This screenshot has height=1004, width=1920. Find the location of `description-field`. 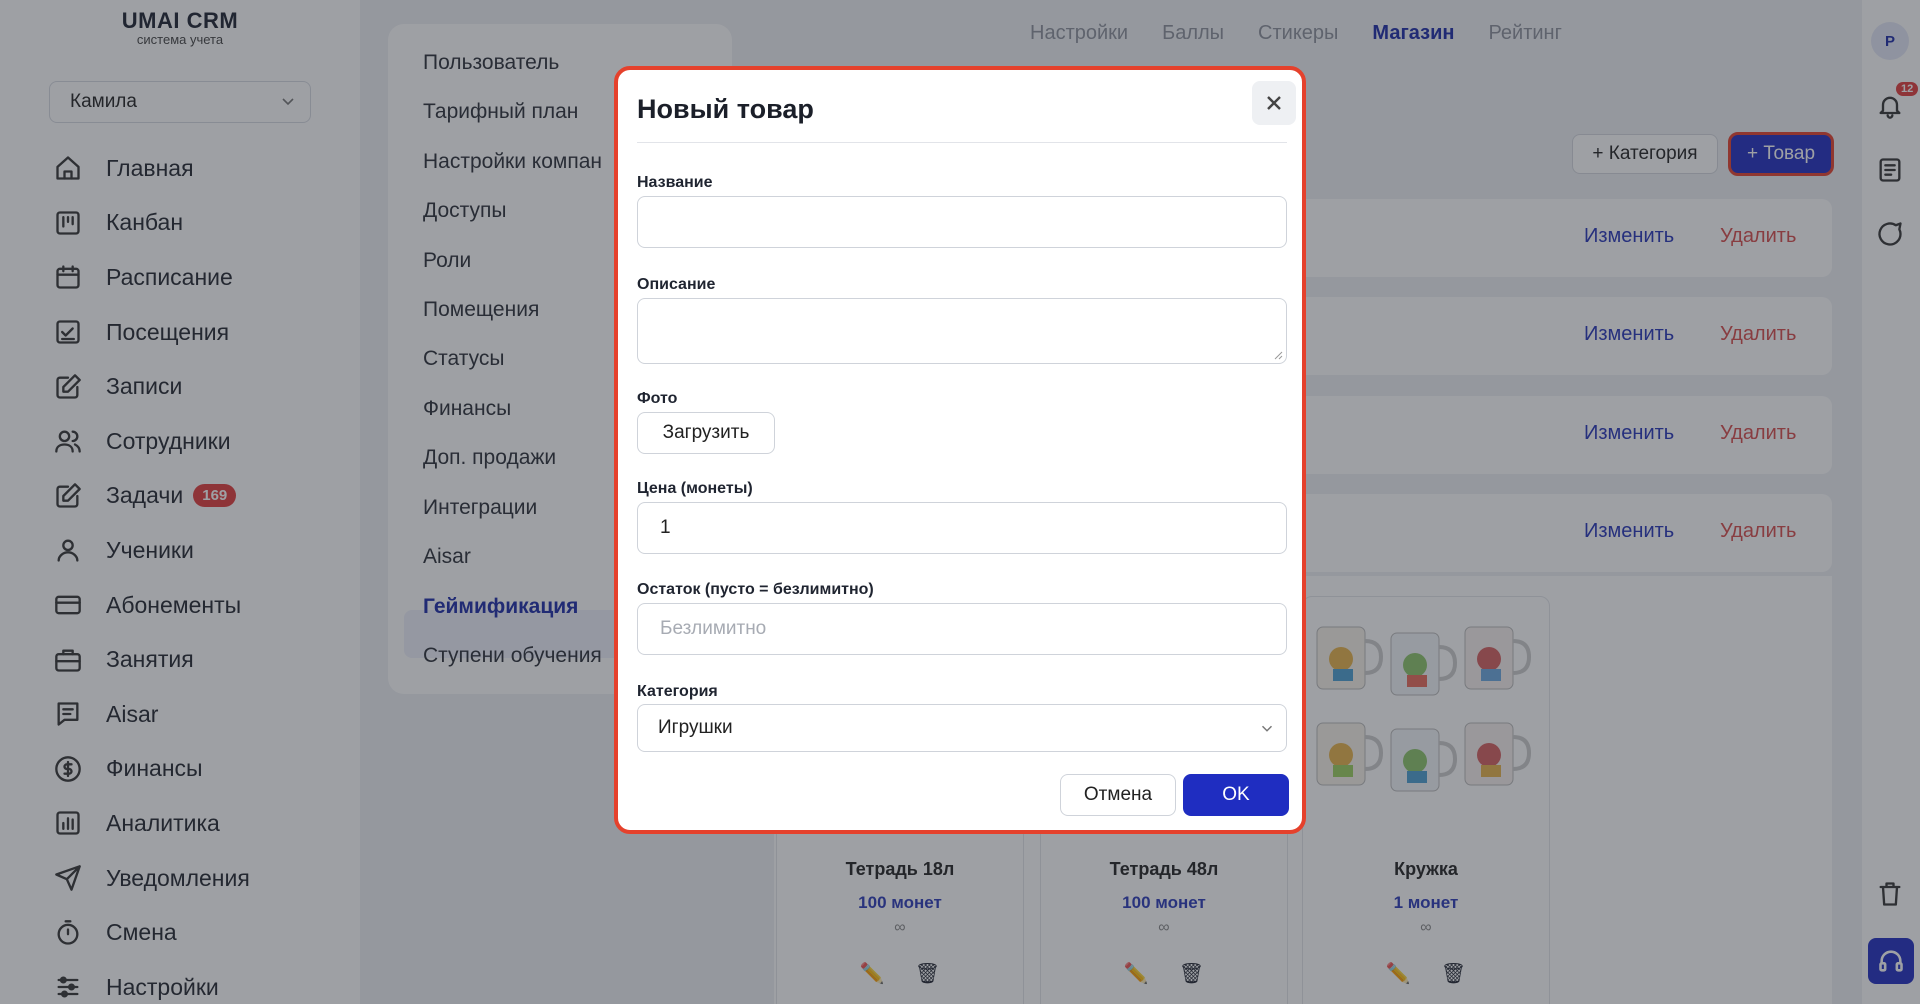

description-field is located at coordinates (962, 331).